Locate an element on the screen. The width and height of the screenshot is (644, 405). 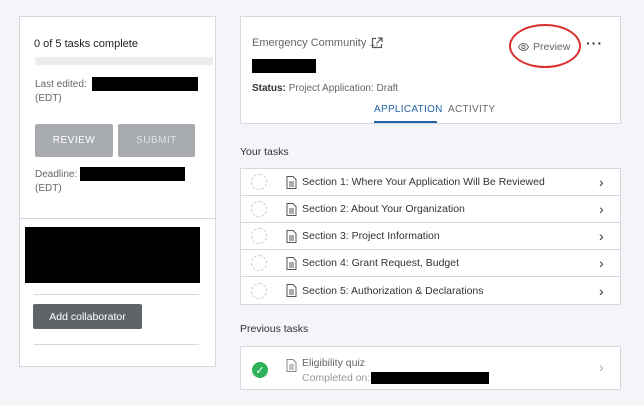
redacted-last-edited is located at coordinates (145, 84).